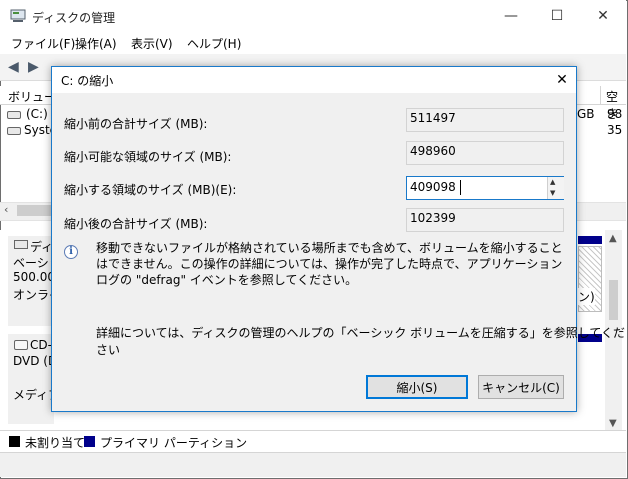 The image size is (628, 479). I want to click on scroll-up-icon: ▲, so click(613, 238).